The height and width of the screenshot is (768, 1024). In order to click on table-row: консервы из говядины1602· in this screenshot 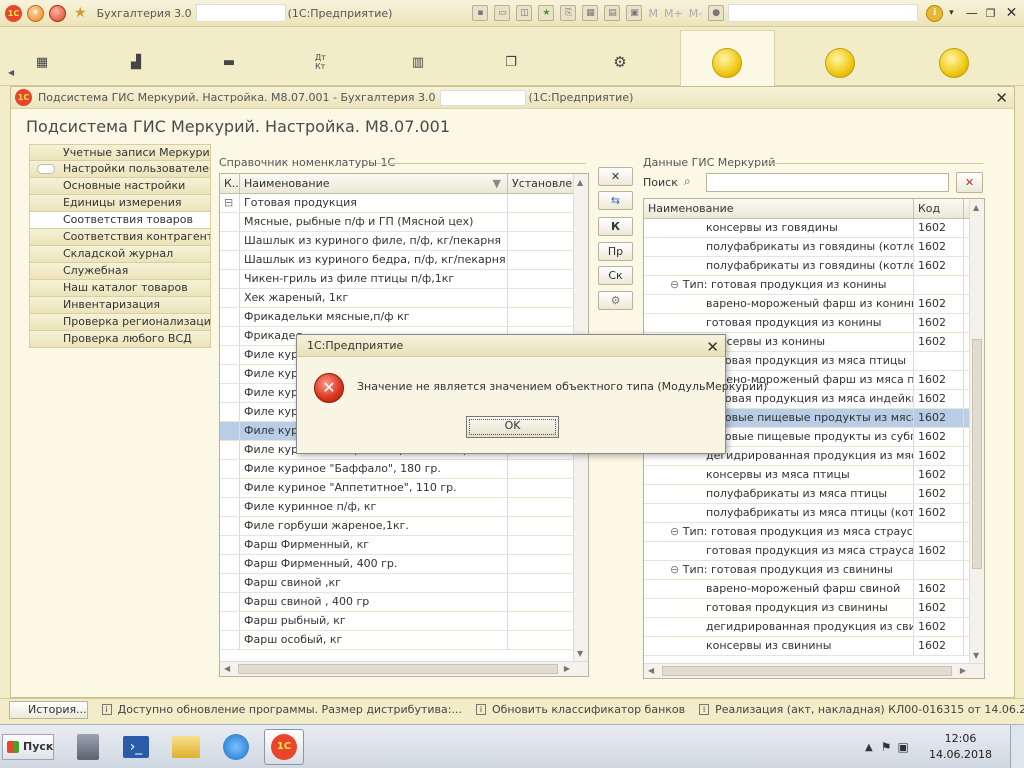, I will do `click(814, 228)`.